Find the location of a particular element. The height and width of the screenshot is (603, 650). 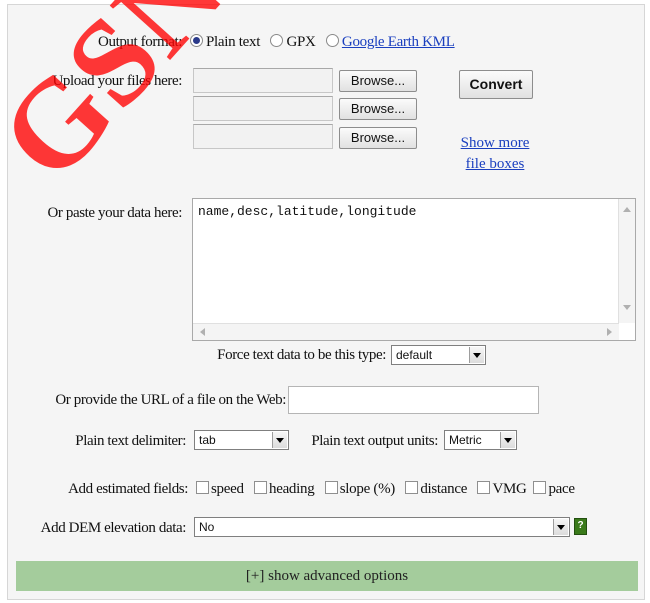

checkbox-pace: pace is located at coordinates (554, 489).